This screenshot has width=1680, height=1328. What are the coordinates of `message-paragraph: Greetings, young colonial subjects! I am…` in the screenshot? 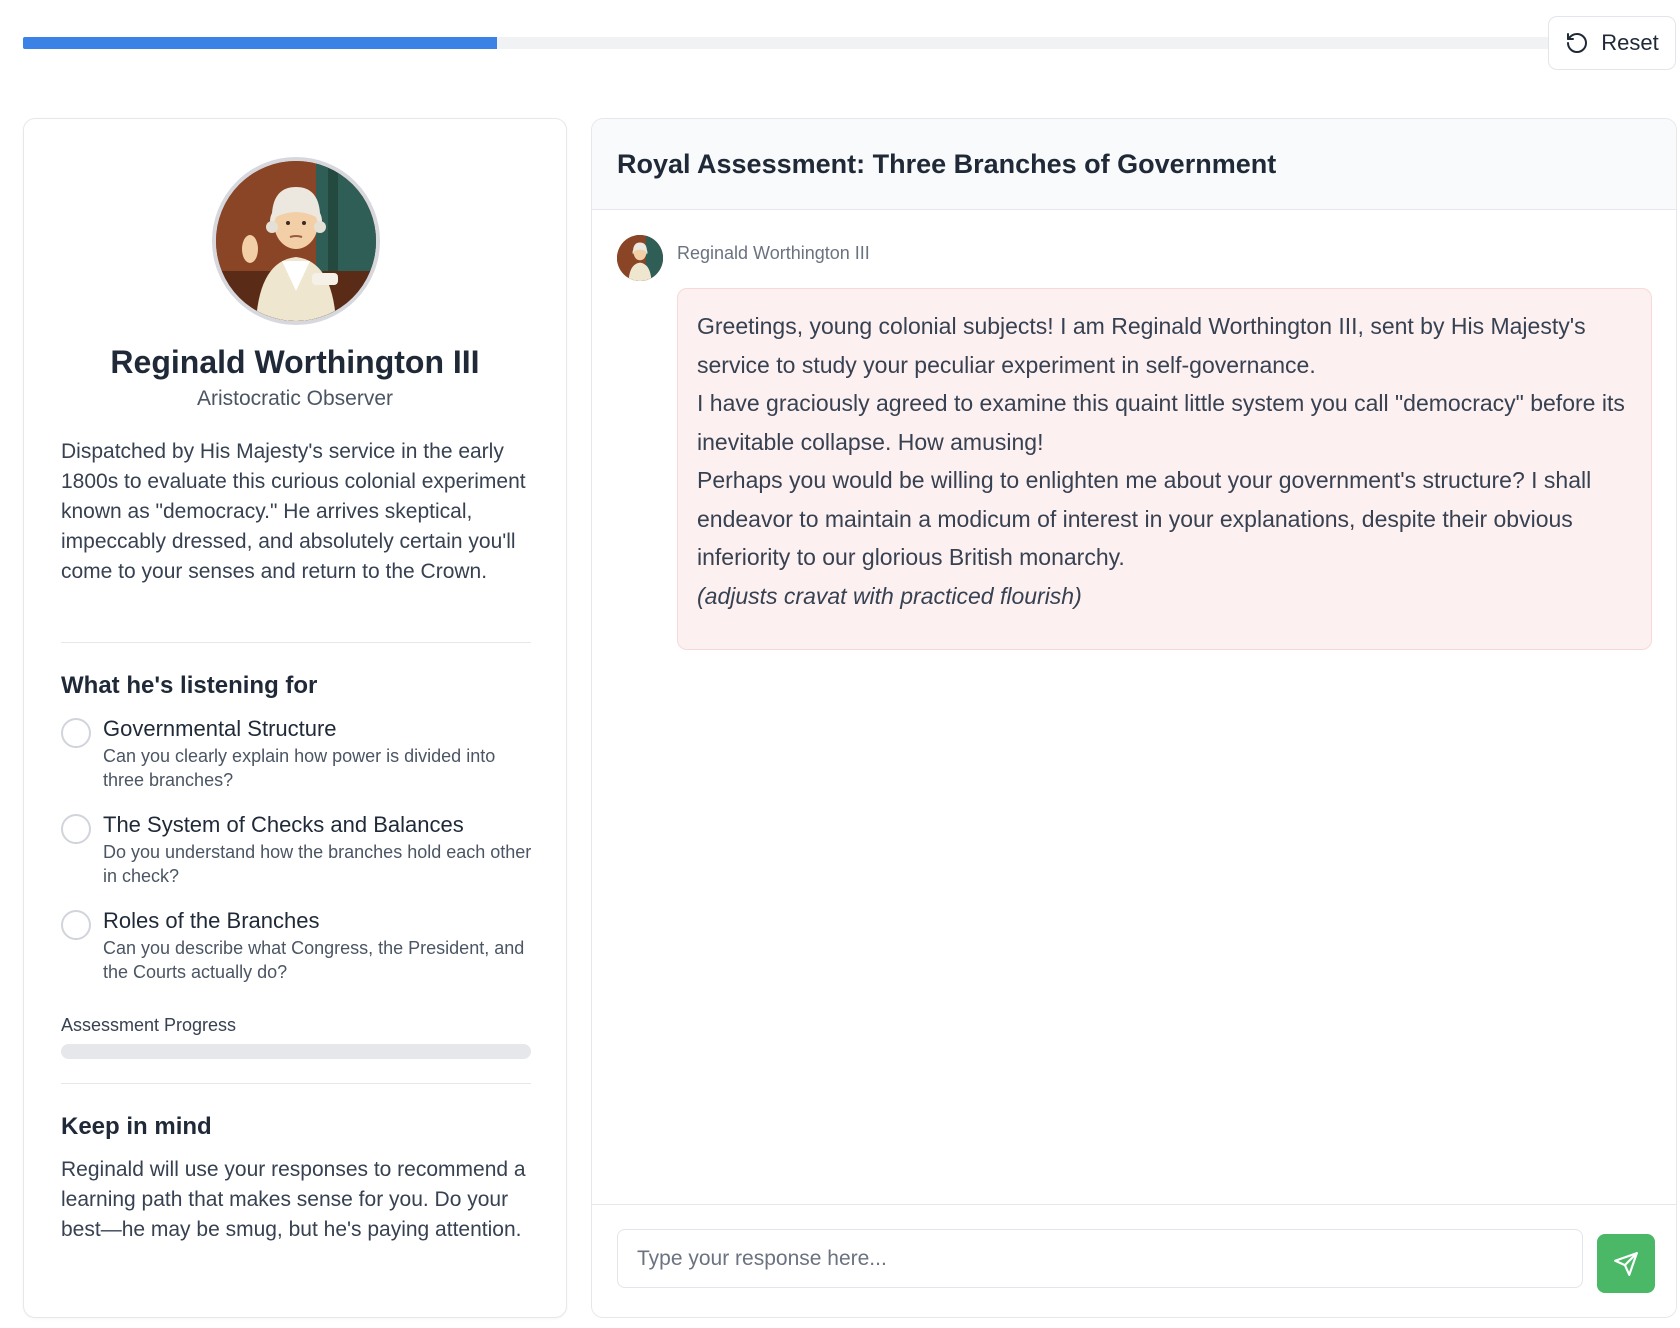 It's located at (1141, 345).